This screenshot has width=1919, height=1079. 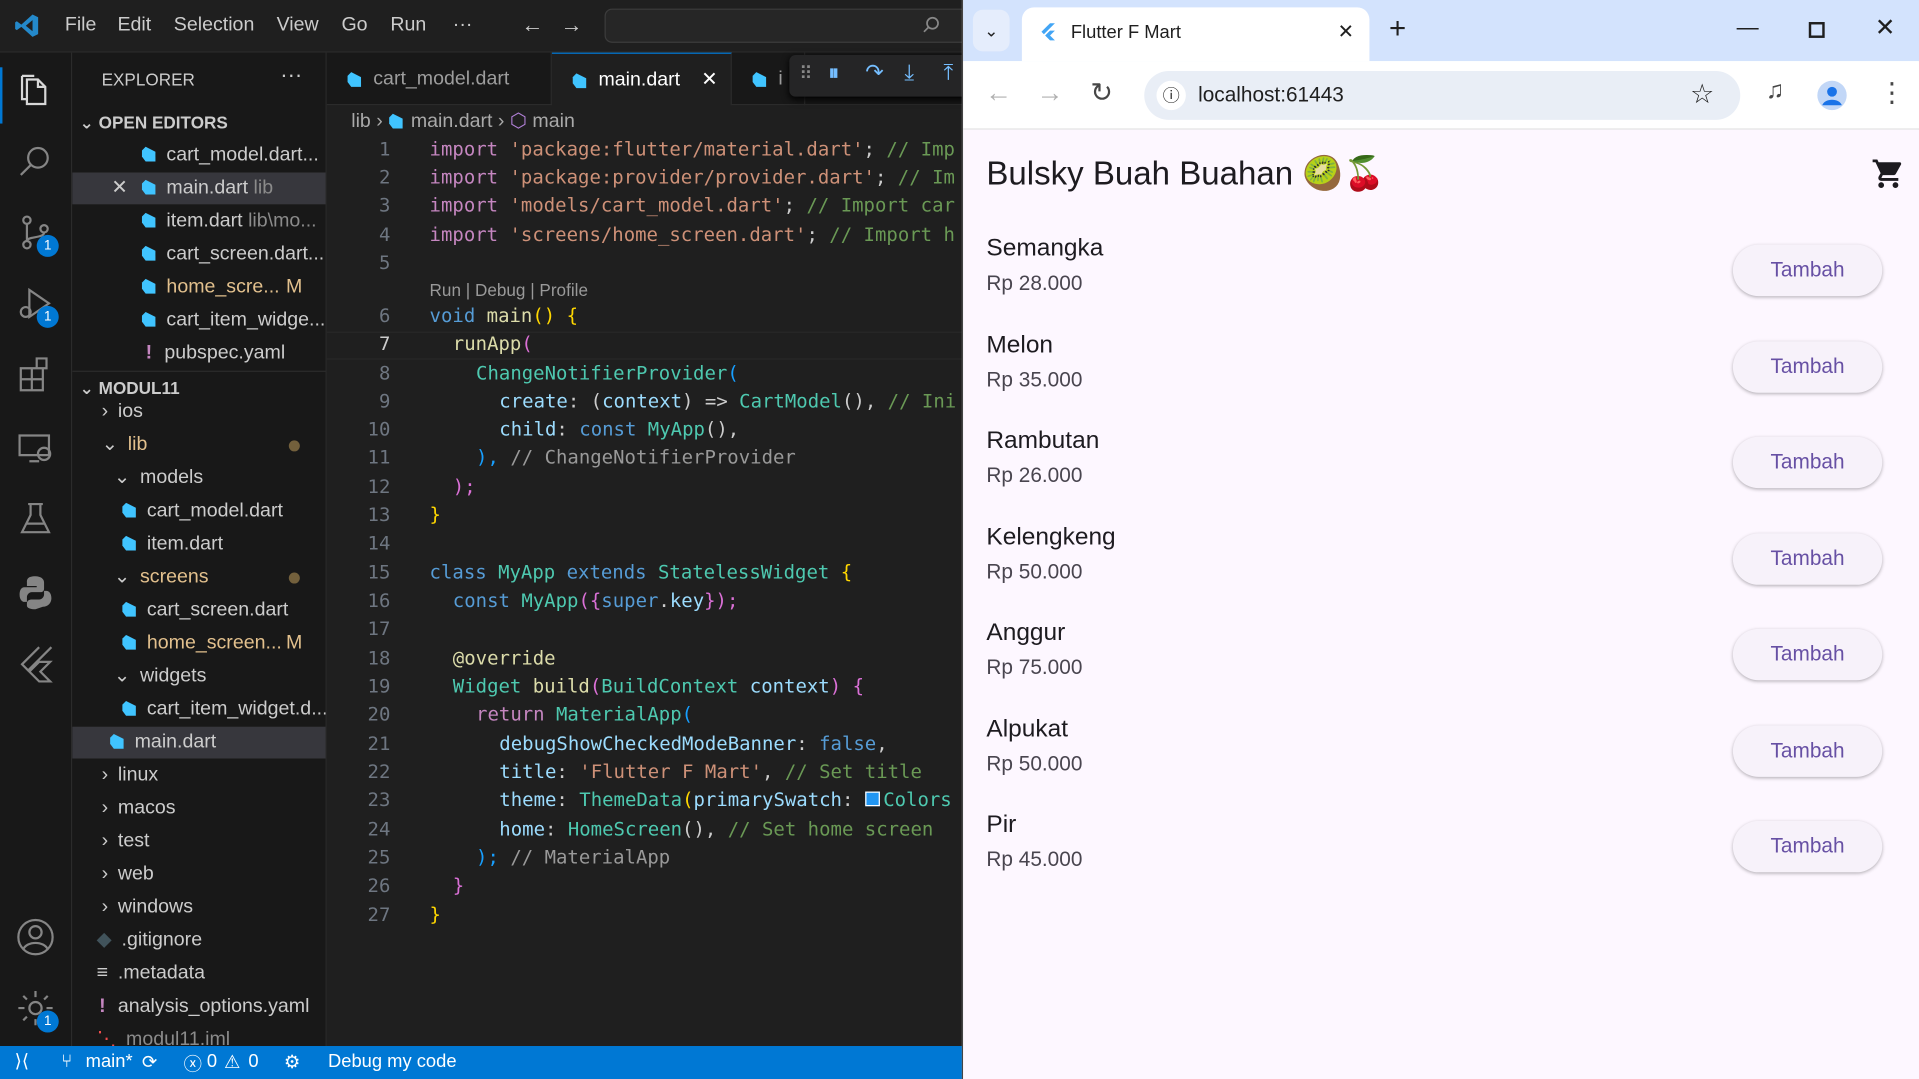 I want to click on tree-folder: › web, so click(x=198, y=875).